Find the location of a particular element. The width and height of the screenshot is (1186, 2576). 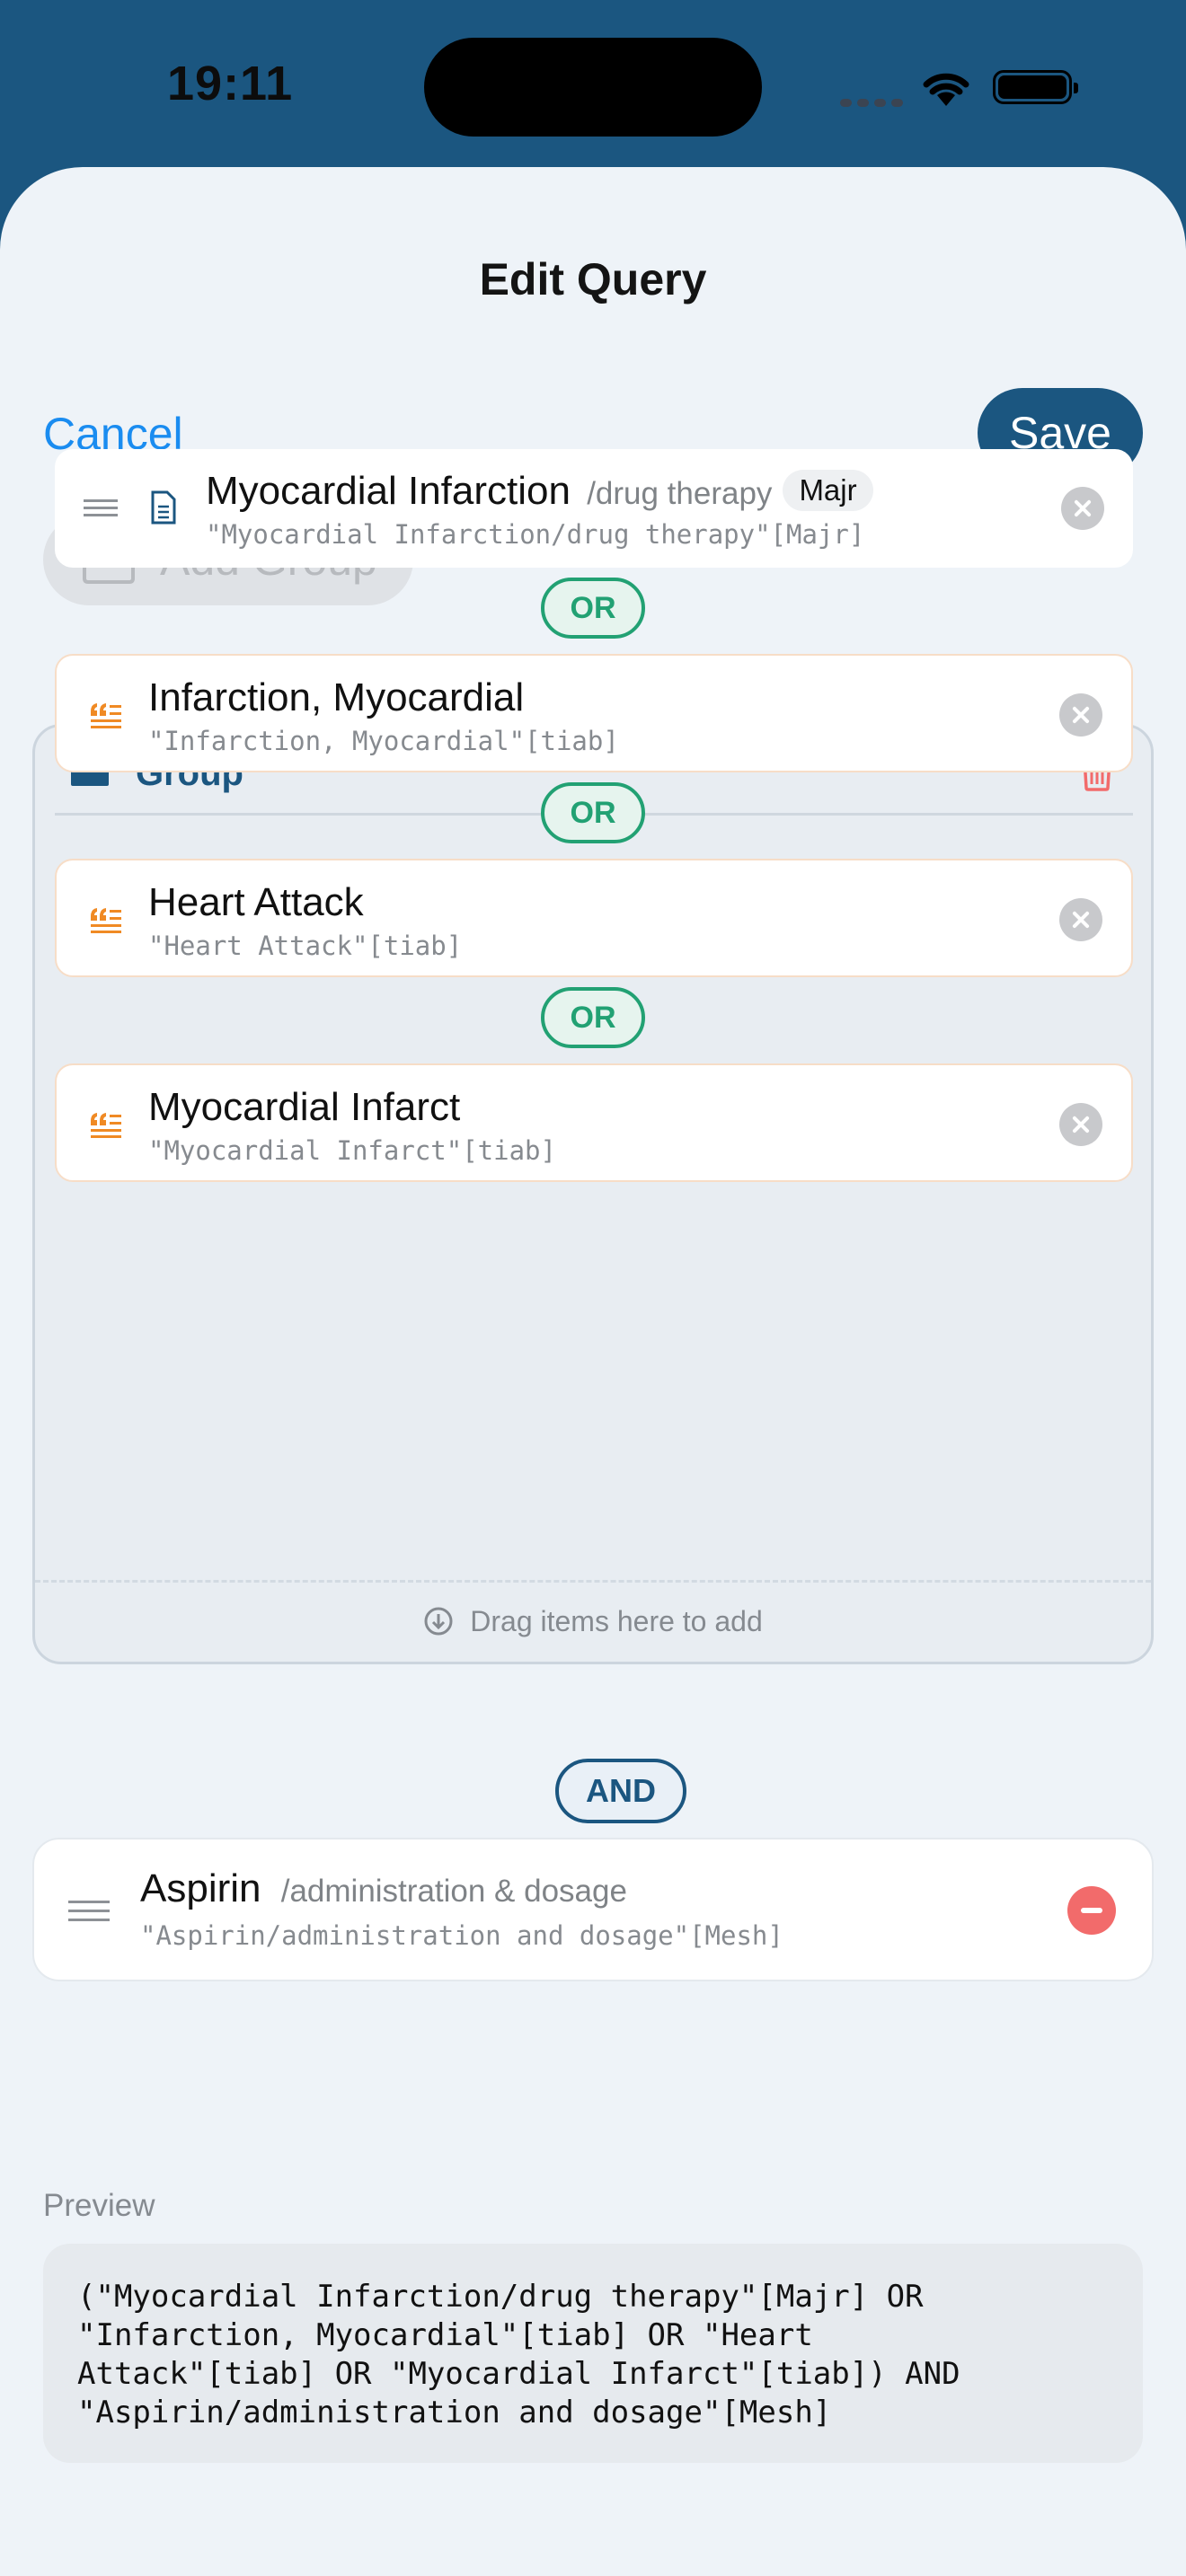

item-term: Myocardial Infarction /drug therapy Majr is located at coordinates (539, 491).